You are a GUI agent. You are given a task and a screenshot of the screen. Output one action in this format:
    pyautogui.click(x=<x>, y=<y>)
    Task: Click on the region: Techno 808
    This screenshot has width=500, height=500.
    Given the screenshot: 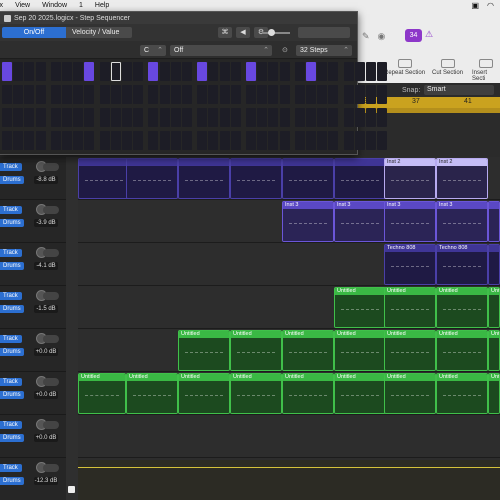 What is the action you would take?
    pyautogui.click(x=410, y=264)
    